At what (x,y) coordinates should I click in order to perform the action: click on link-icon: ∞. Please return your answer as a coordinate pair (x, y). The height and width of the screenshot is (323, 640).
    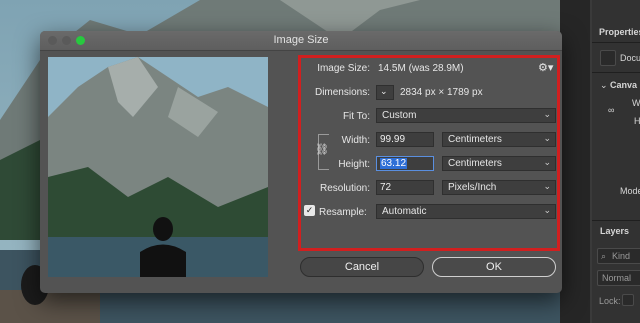
    Looking at the image, I should click on (611, 110).